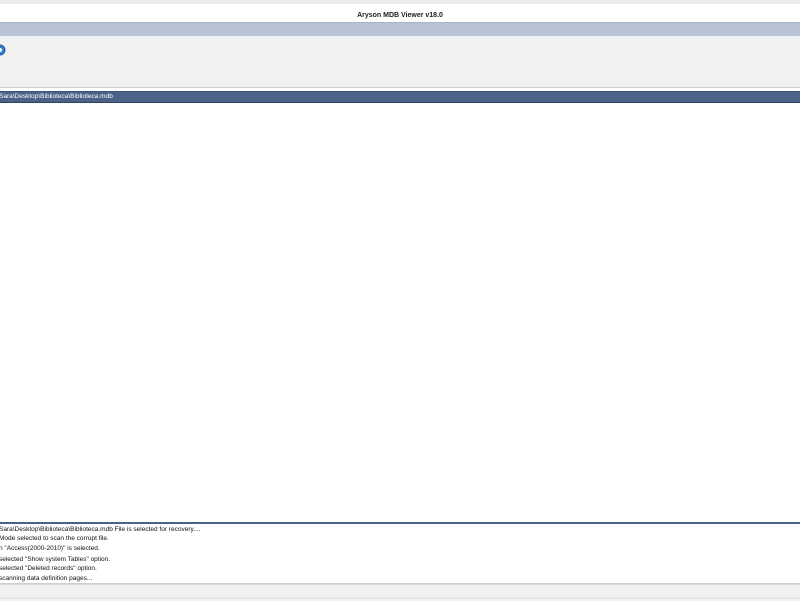  I want to click on window-title: Aryson MDB Viewer v18.0, so click(400, 15).